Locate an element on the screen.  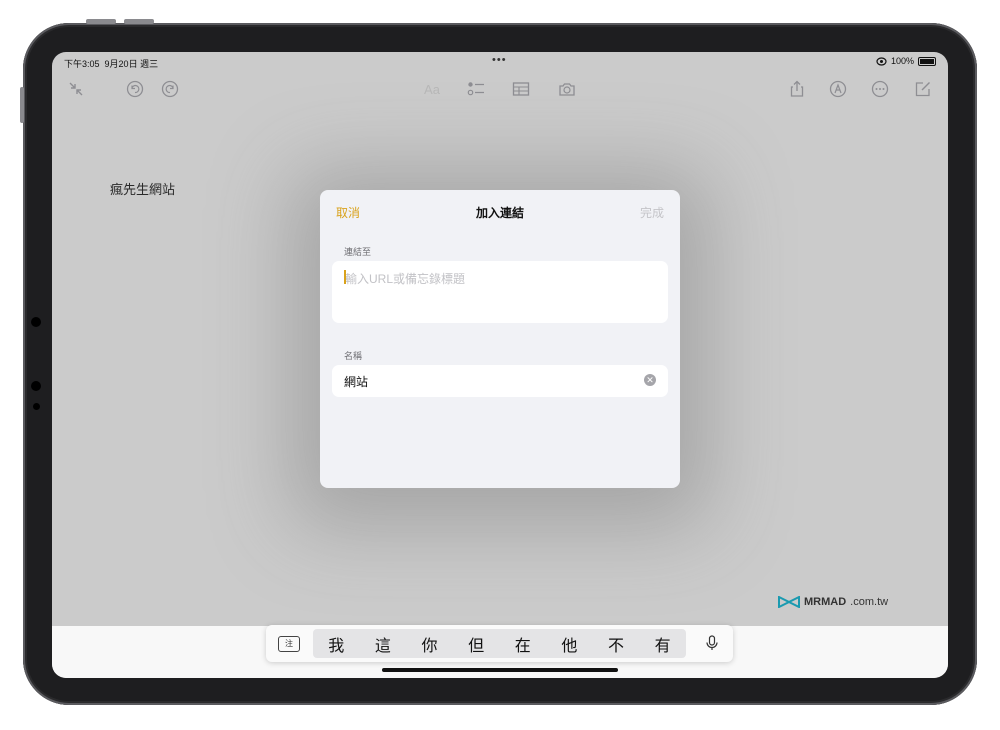
done-button: 完成 is located at coordinates (652, 212).